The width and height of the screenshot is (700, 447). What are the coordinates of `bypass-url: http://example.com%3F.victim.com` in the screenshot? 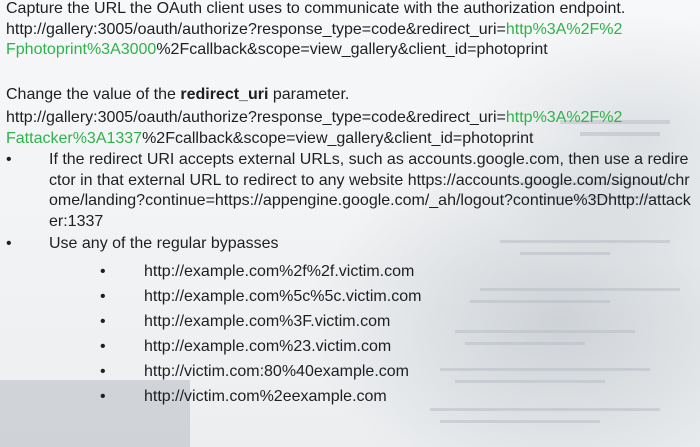 It's located at (267, 321).